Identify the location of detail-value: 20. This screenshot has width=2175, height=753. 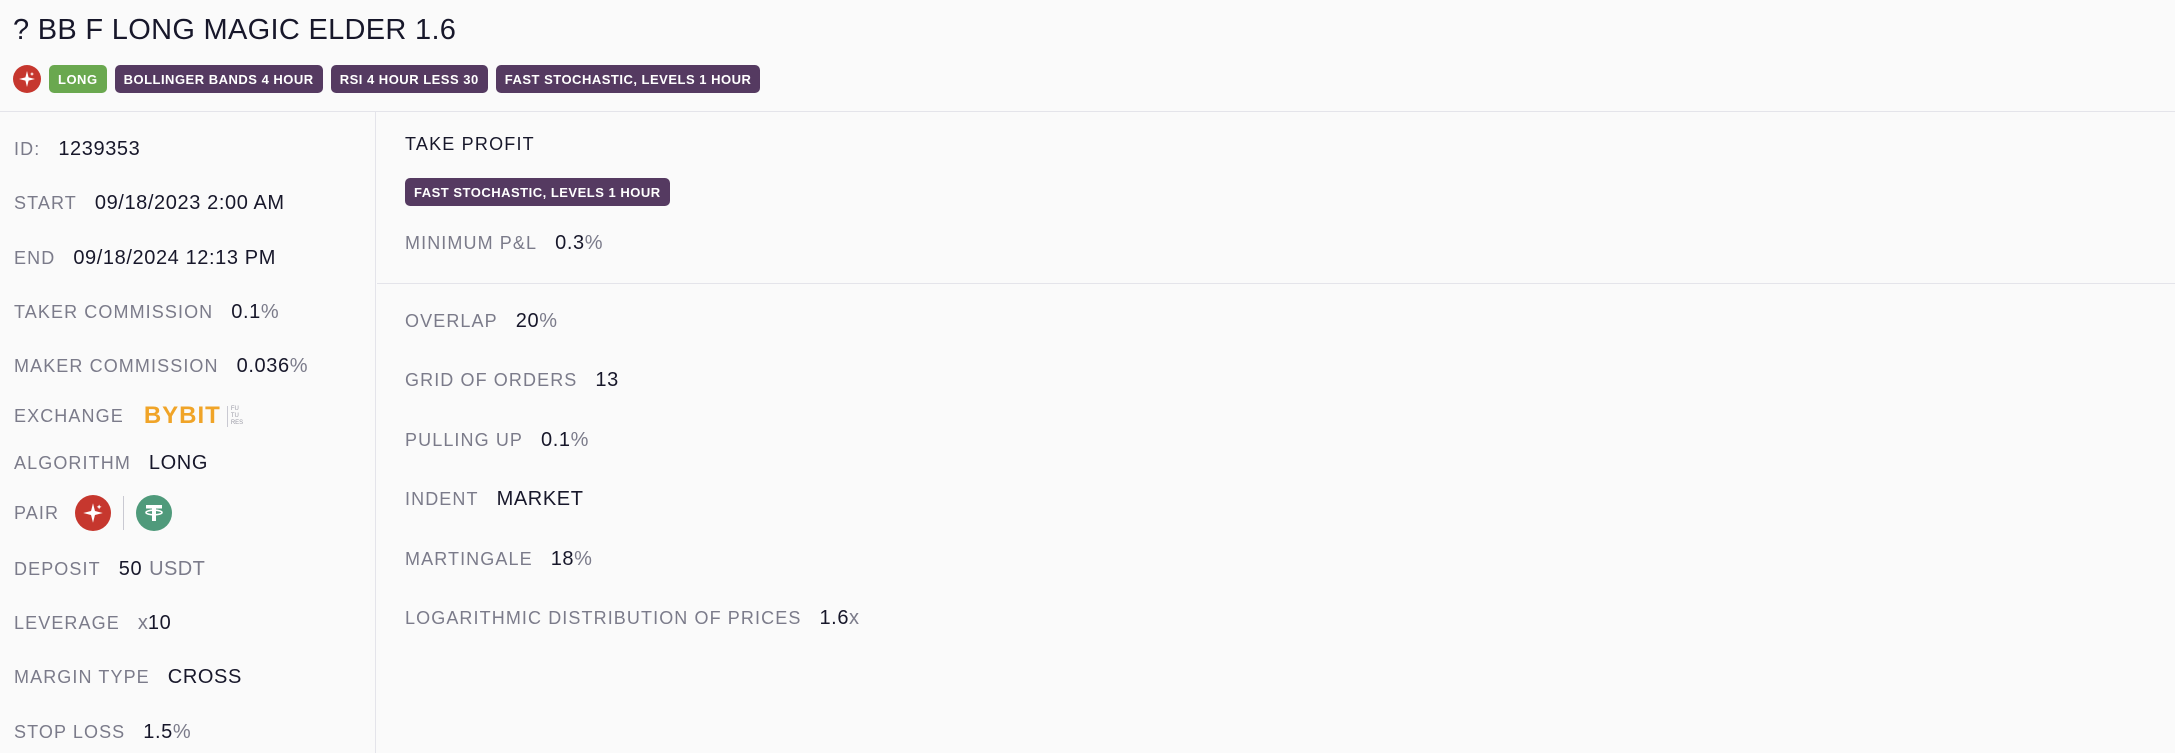
(527, 321).